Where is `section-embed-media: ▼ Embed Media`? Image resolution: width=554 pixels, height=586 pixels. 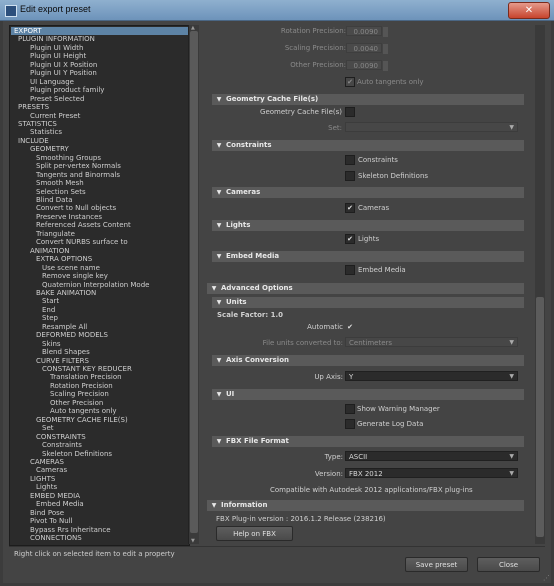
section-embed-media: ▼ Embed Media is located at coordinates (368, 256).